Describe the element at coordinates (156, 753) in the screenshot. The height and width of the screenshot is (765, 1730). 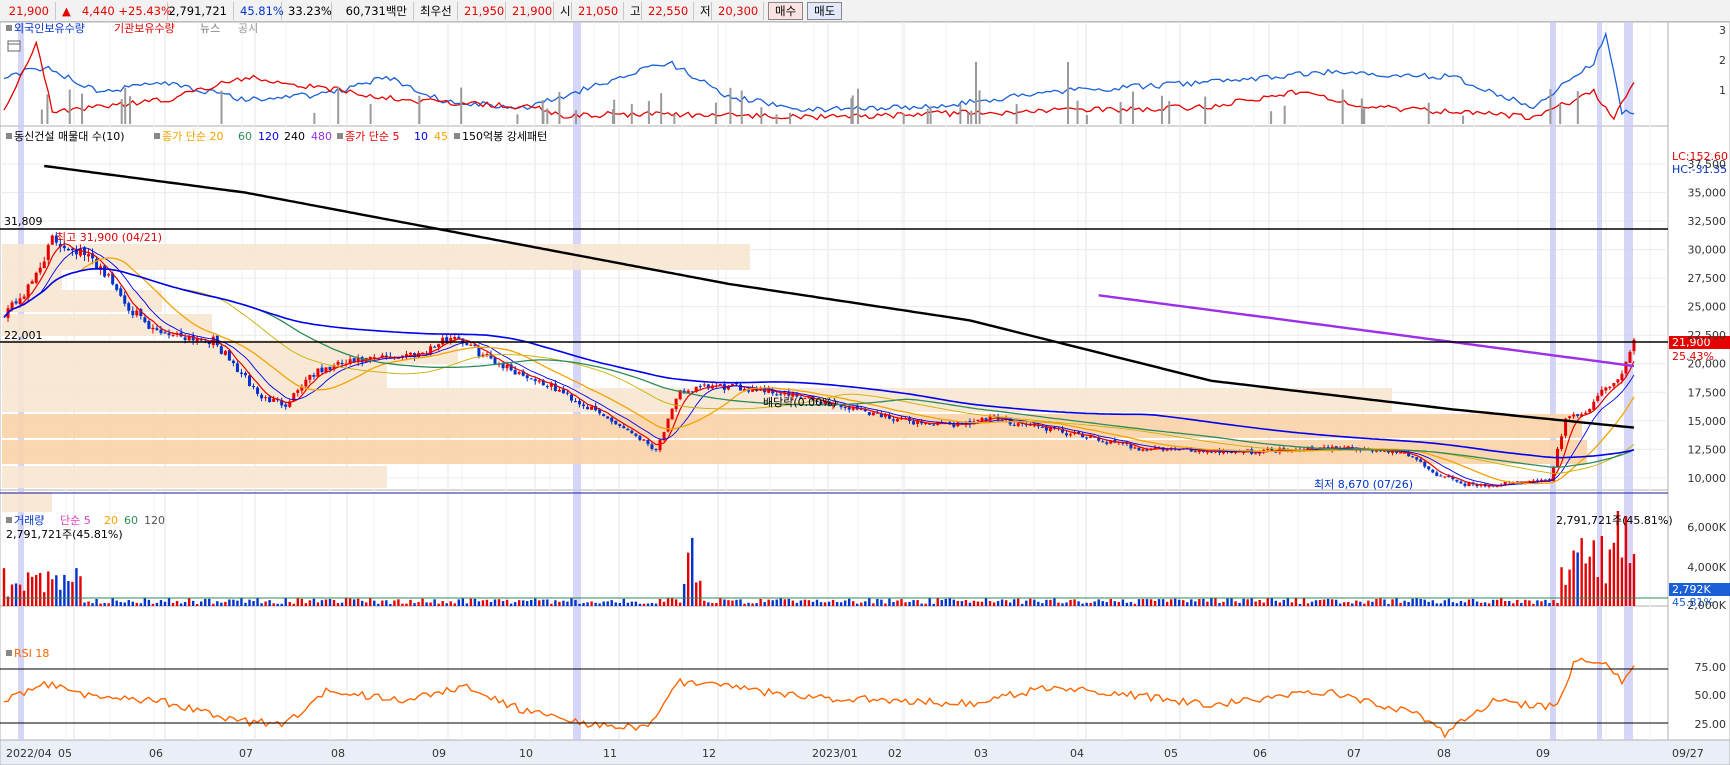
I see `x-tick-label: 06` at that location.